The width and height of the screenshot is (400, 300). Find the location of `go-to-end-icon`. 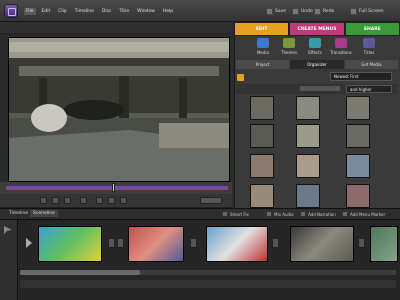

go-to-end-icon is located at coordinates (123, 200).